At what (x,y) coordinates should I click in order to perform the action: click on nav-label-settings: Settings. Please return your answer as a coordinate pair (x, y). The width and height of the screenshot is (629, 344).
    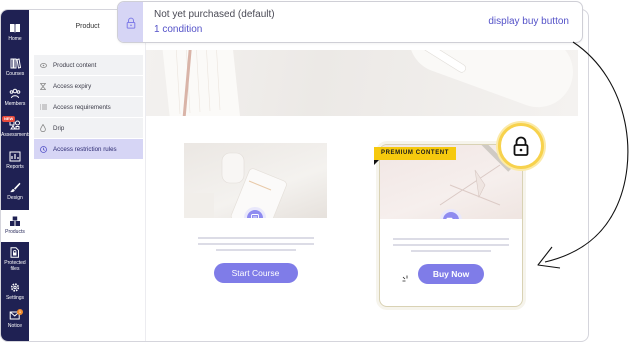
    Looking at the image, I should click on (15, 298).